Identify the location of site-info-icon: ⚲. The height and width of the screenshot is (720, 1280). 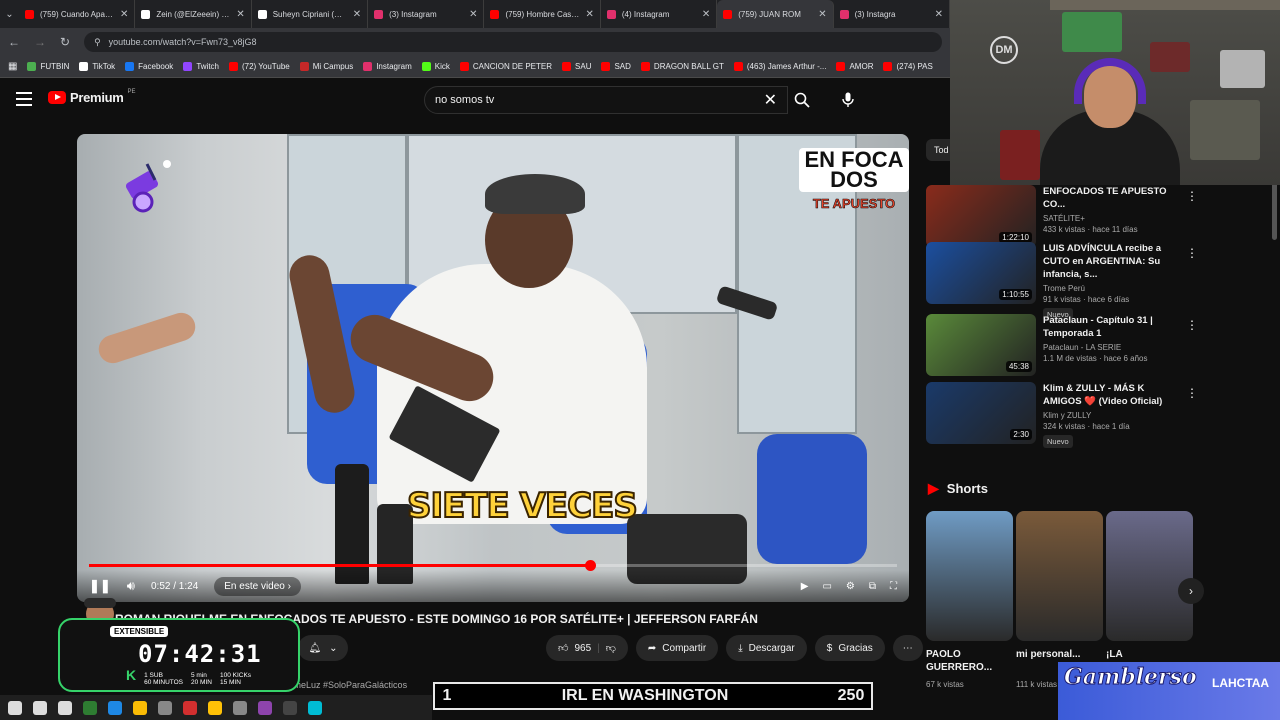
(97, 42).